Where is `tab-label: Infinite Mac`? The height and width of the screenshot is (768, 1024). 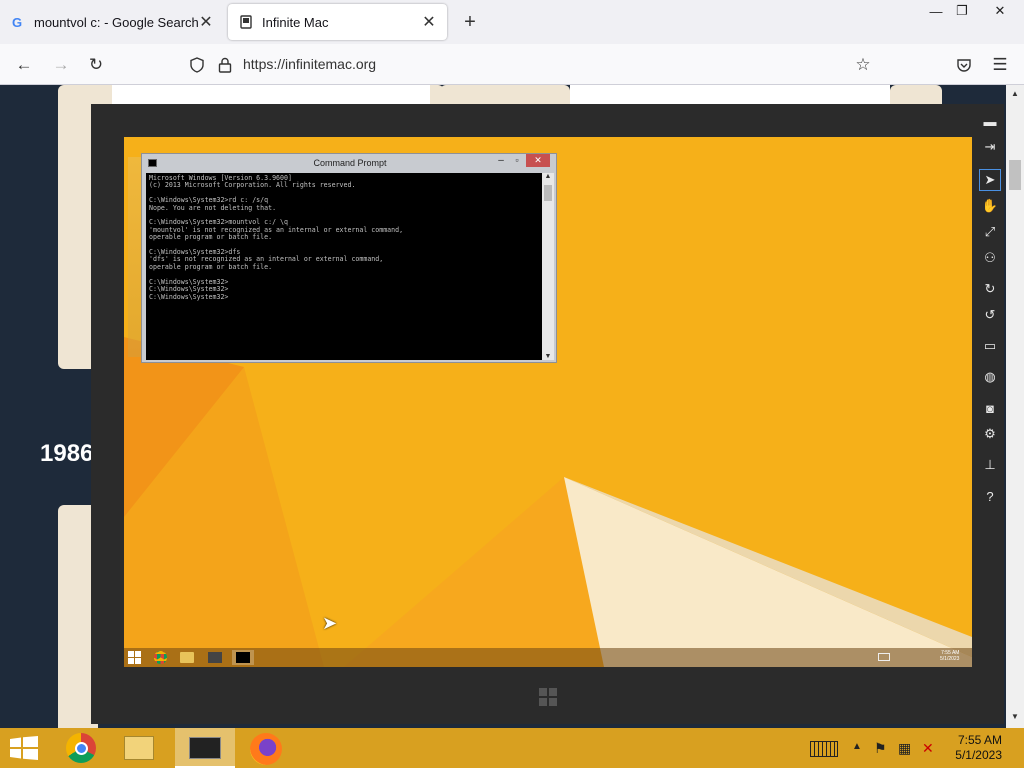 tab-label: Infinite Mac is located at coordinates (295, 22).